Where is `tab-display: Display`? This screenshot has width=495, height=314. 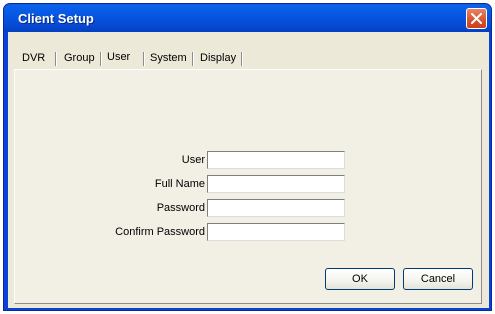
tab-display: Display is located at coordinates (218, 59).